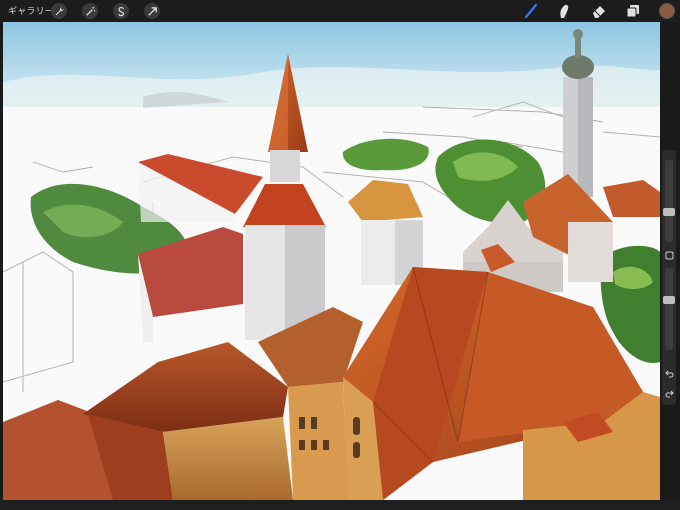  I want to click on opacity-thumb, so click(669, 300).